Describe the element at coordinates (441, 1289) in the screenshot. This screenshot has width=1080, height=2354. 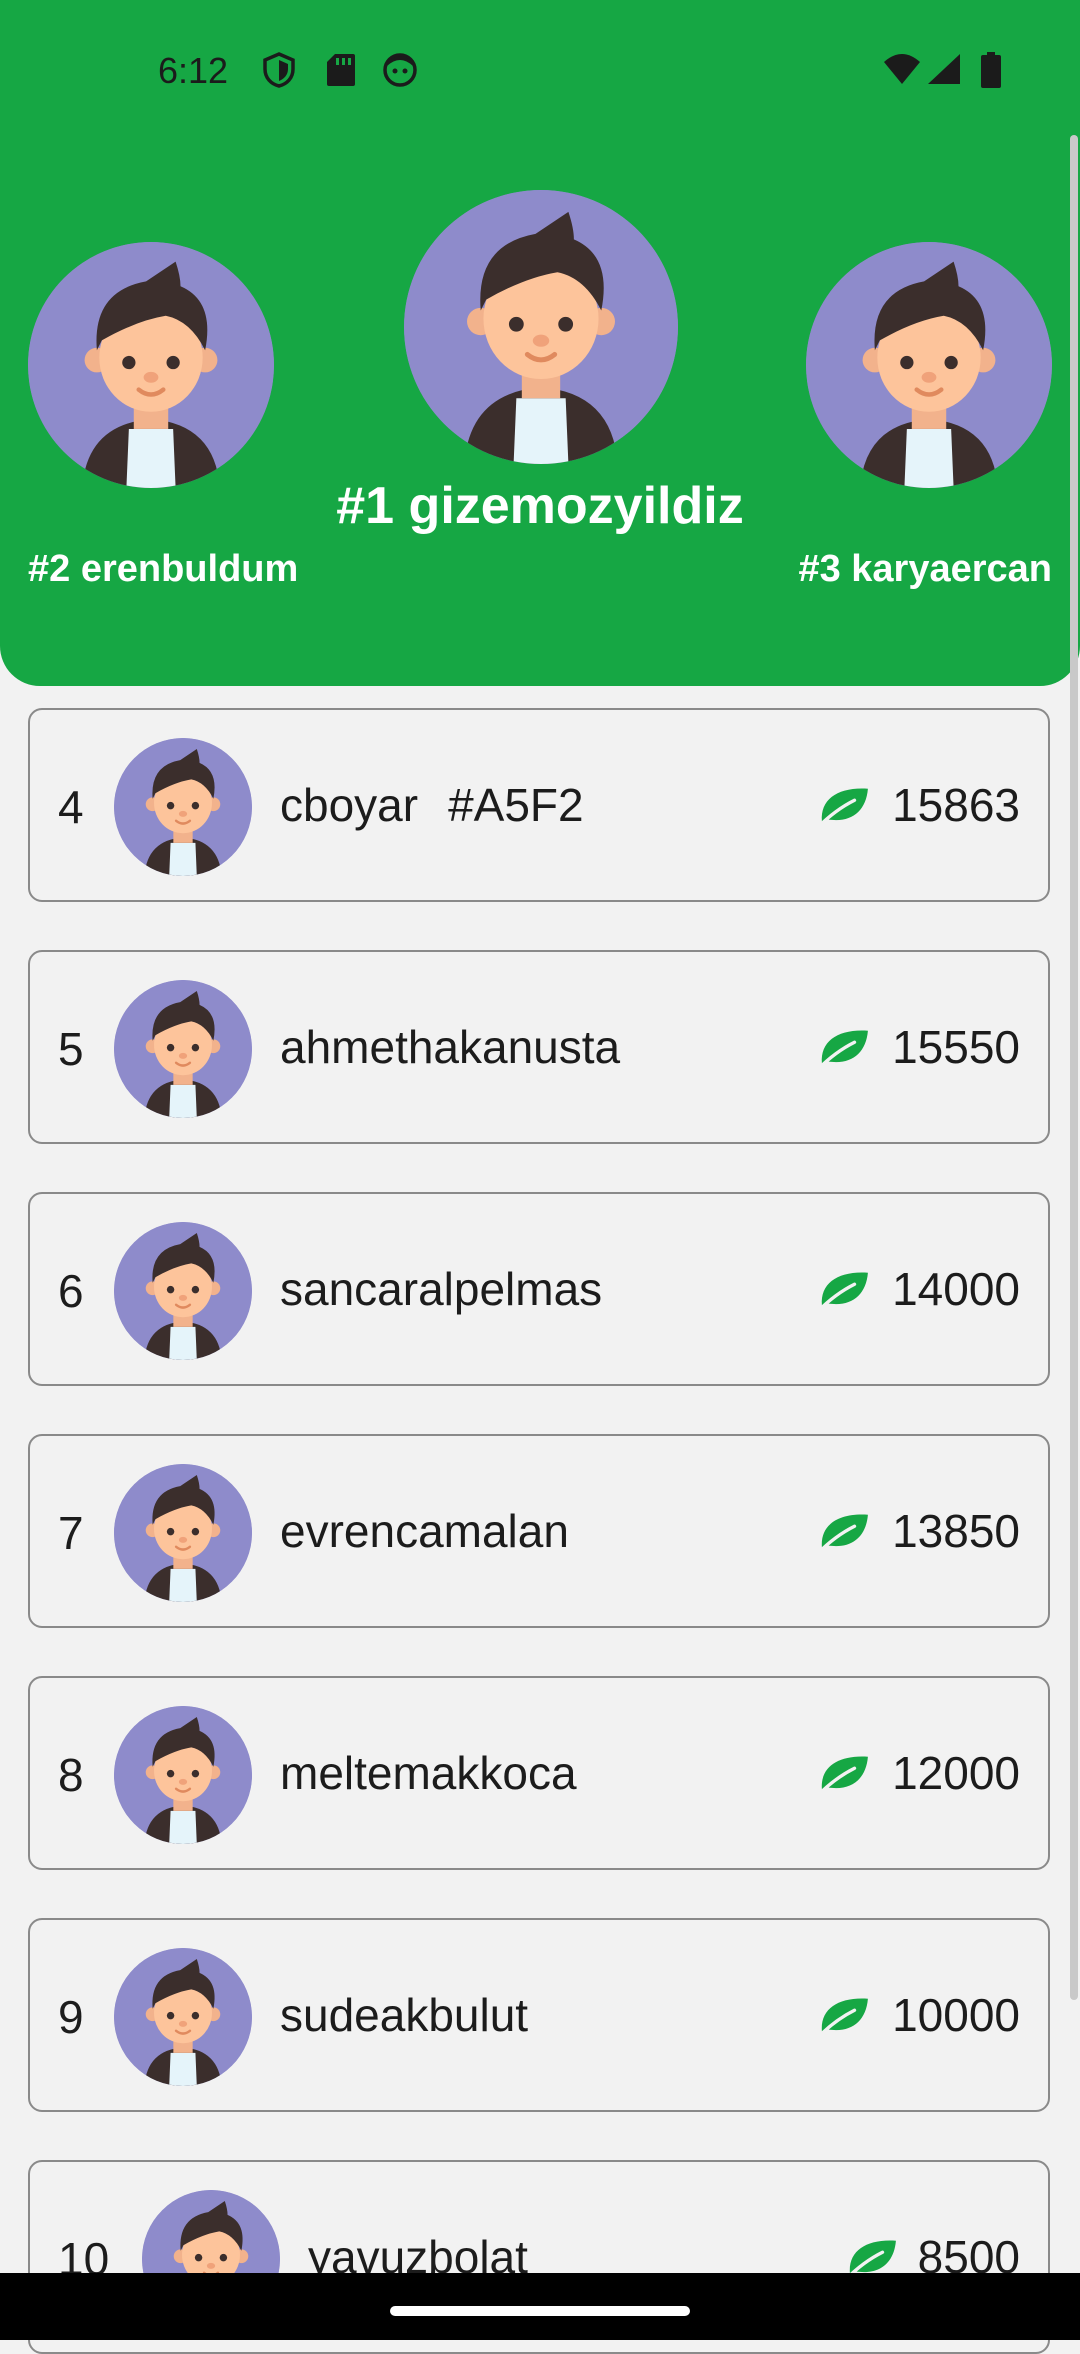
I see `username: sancaralpelmas` at that location.